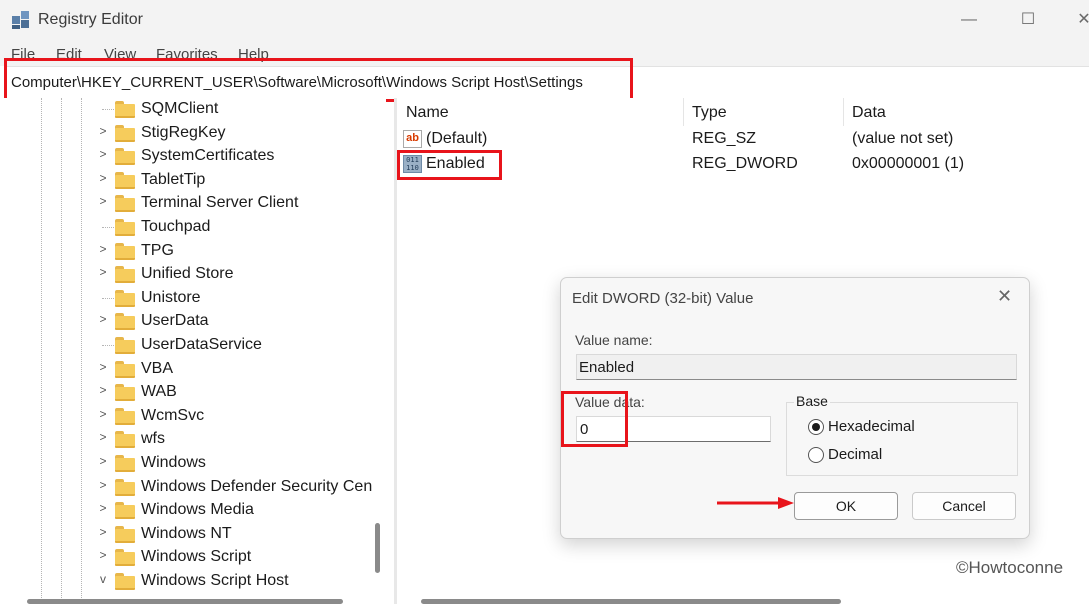 The height and width of the screenshot is (604, 1089). I want to click on dialog-close-icon: ✕, so click(1004, 296).